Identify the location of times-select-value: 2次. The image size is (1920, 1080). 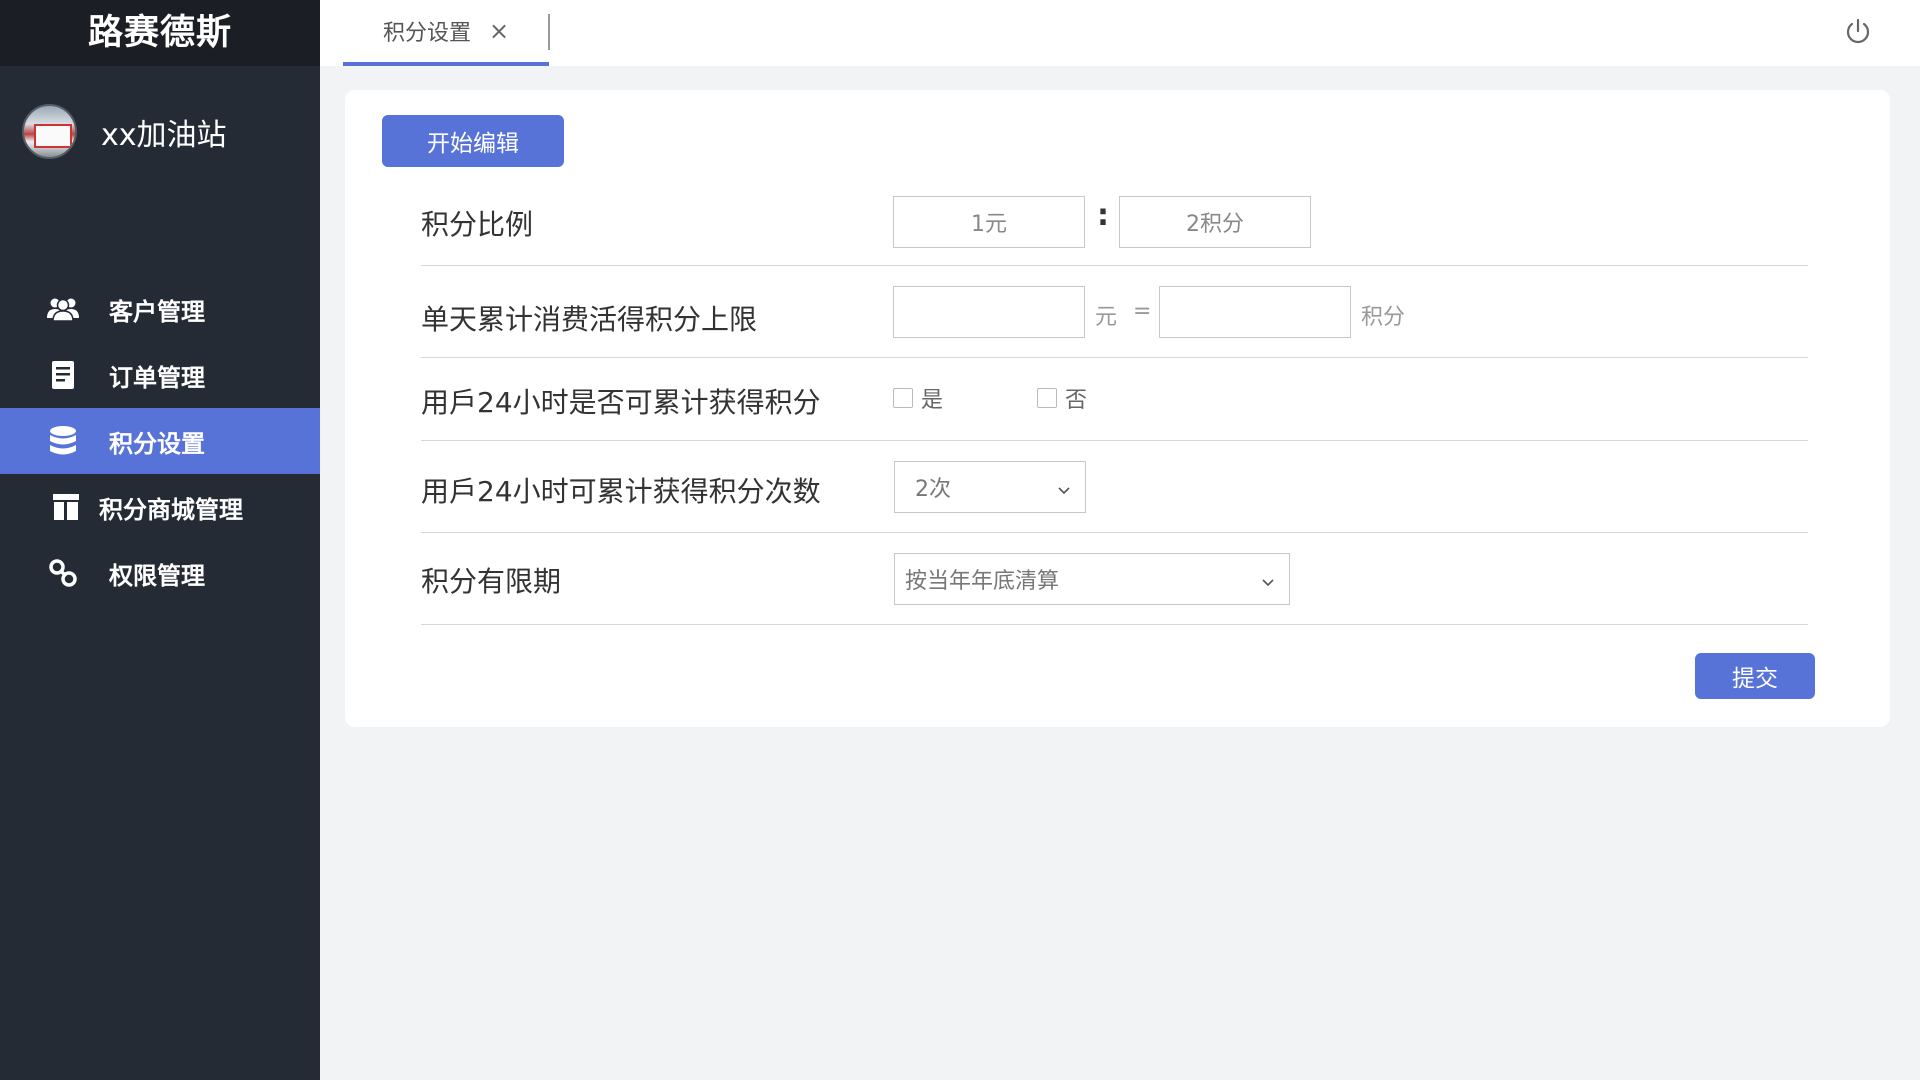
(933, 489).